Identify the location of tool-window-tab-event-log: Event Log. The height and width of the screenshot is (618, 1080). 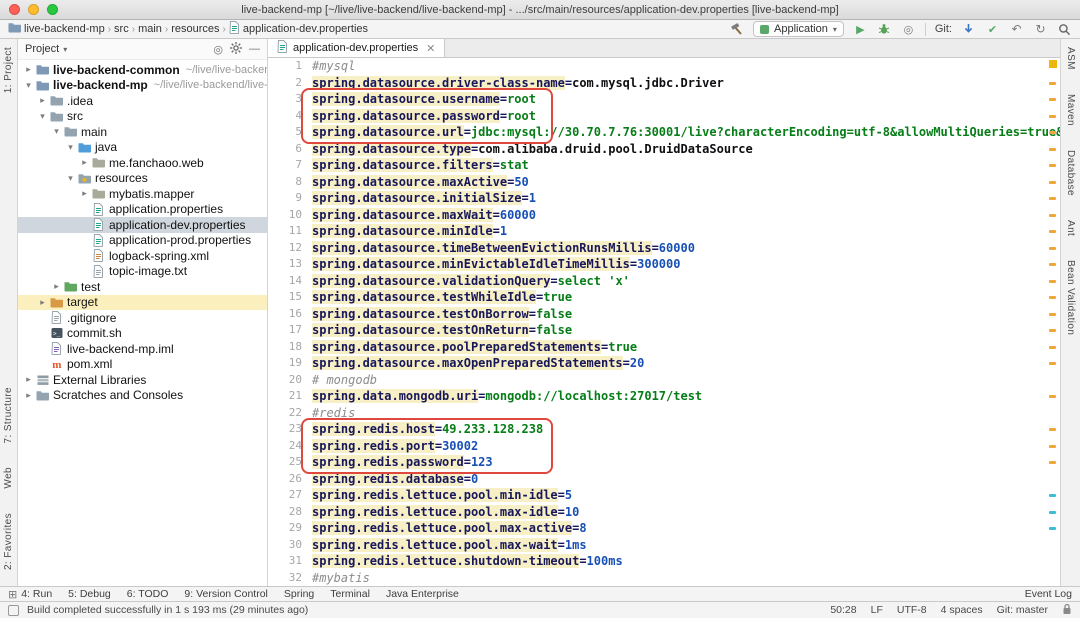
(1048, 594).